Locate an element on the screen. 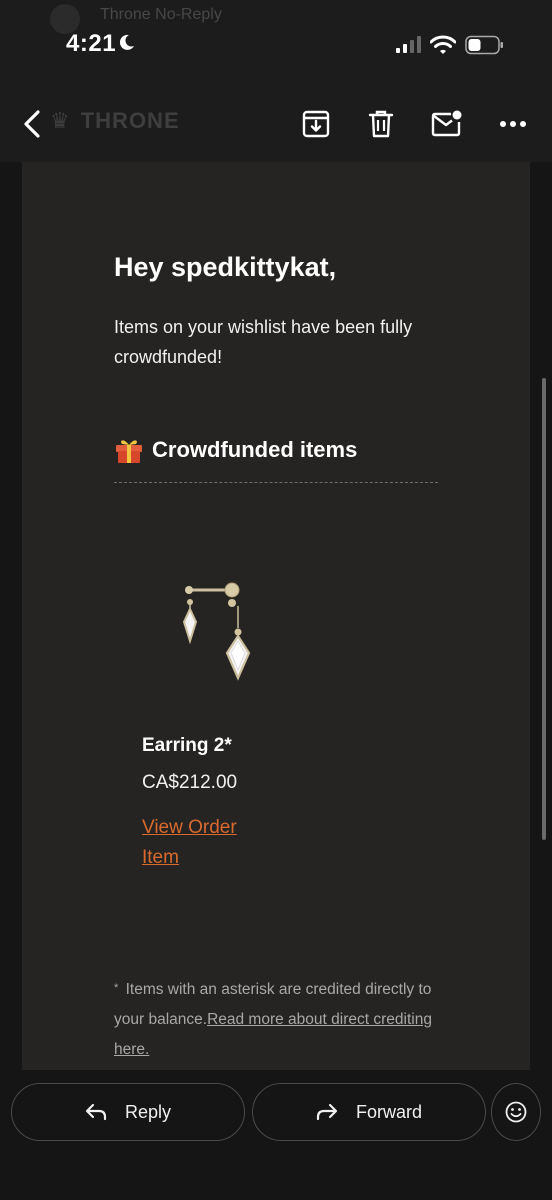  more-horizontal-icon is located at coordinates (513, 124).